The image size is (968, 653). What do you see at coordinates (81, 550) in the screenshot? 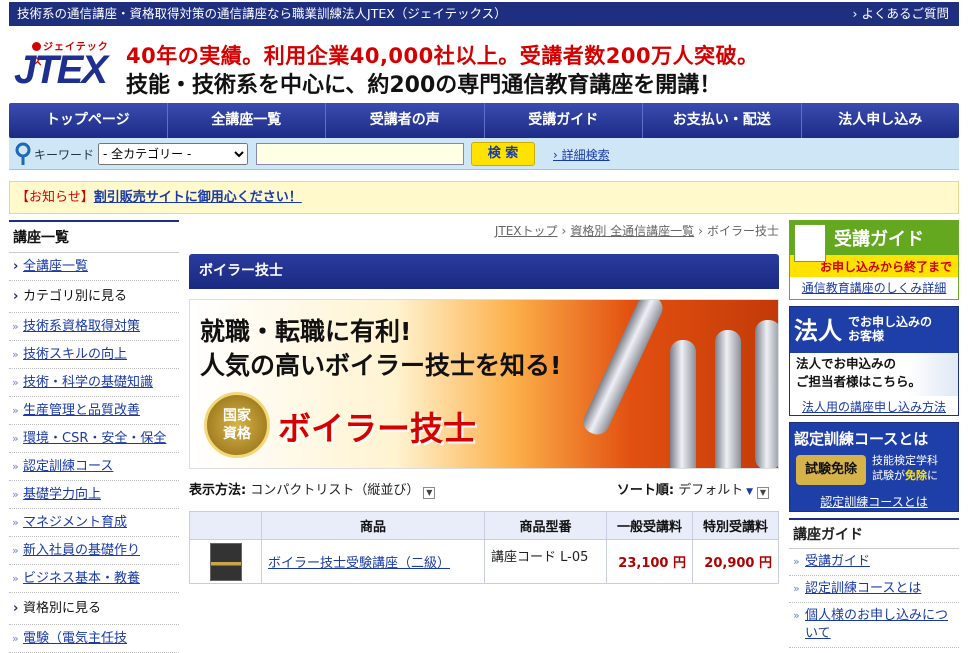
I see `sidebar-category-link: 新入社員の基礎作り` at bounding box center [81, 550].